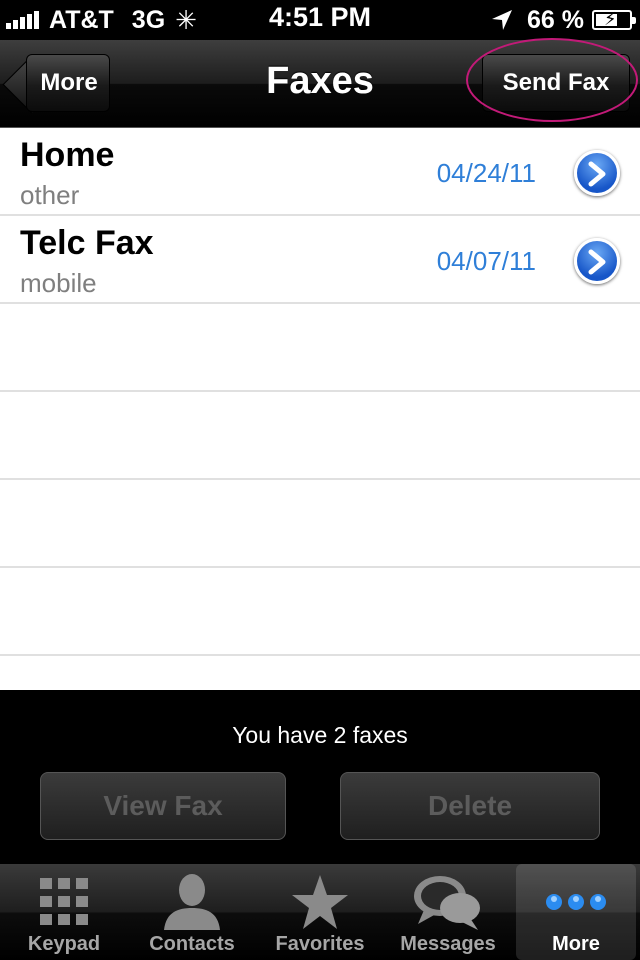 This screenshot has width=640, height=960. I want to click on tab-favorites: Favorites, so click(320, 912).